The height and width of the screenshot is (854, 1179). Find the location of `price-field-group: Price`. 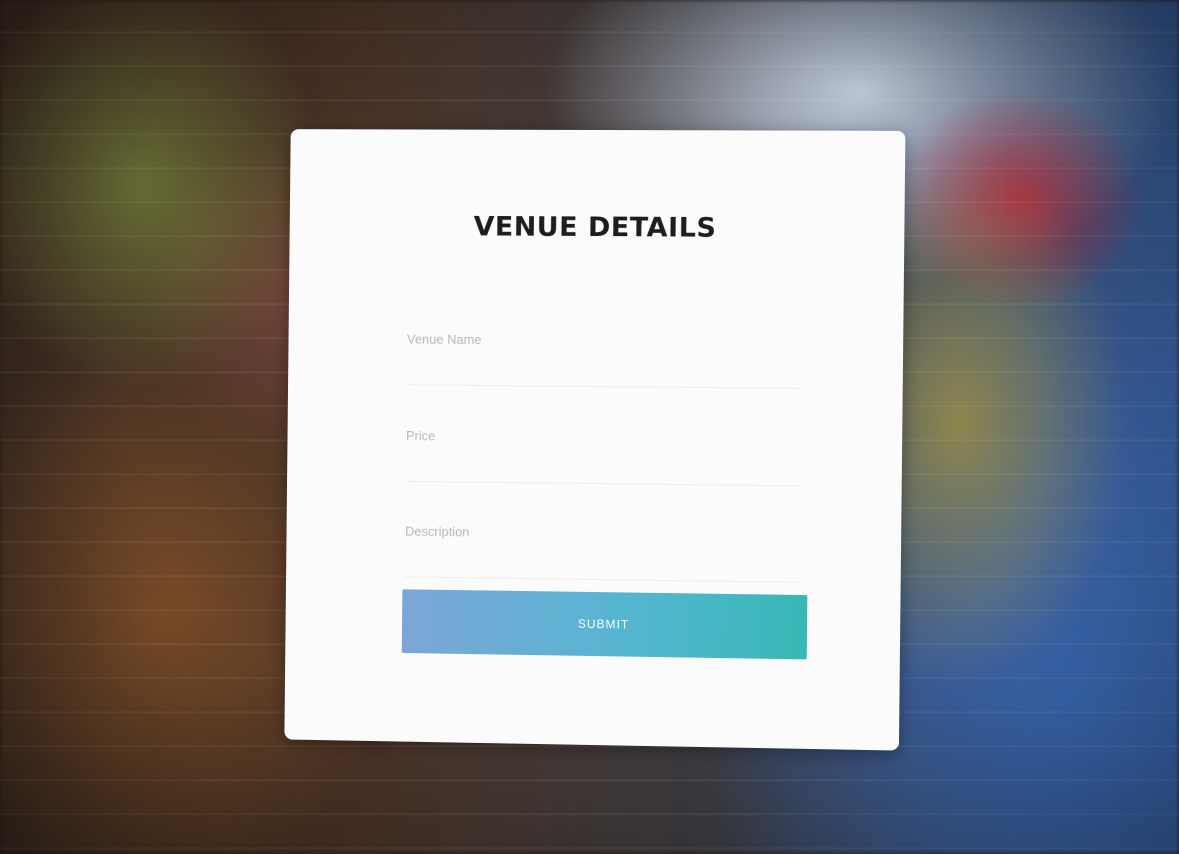

price-field-group: Price is located at coordinates (601, 457).